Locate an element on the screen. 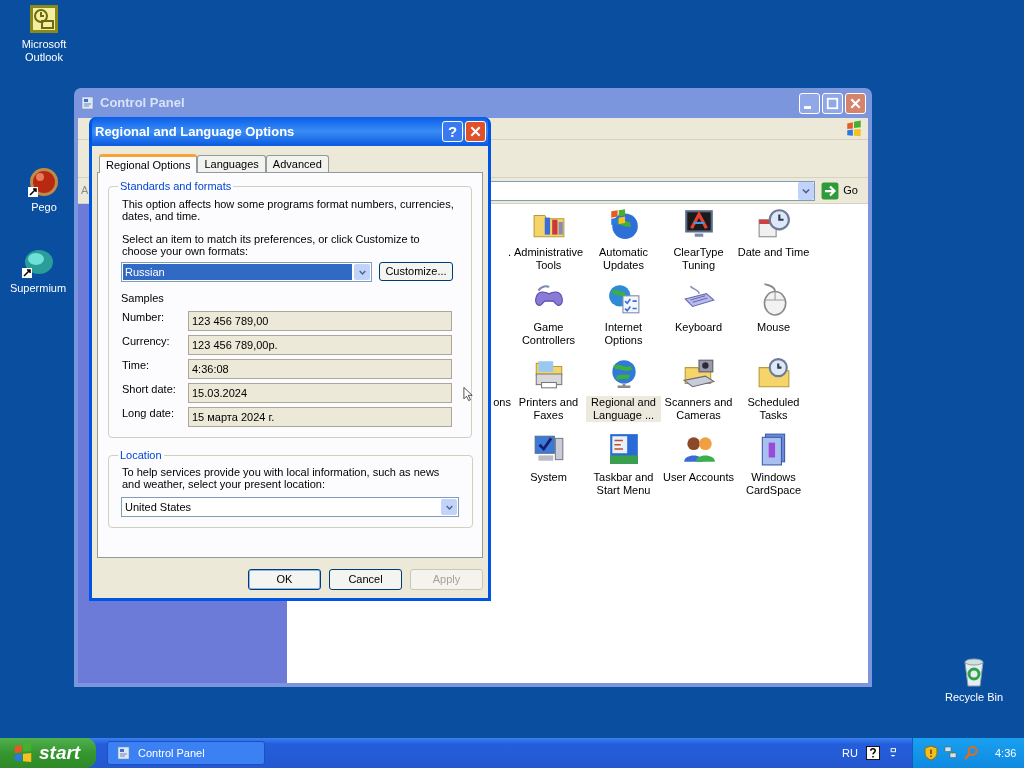 The height and width of the screenshot is (768, 1024). field-label: Number: is located at coordinates (144, 317).